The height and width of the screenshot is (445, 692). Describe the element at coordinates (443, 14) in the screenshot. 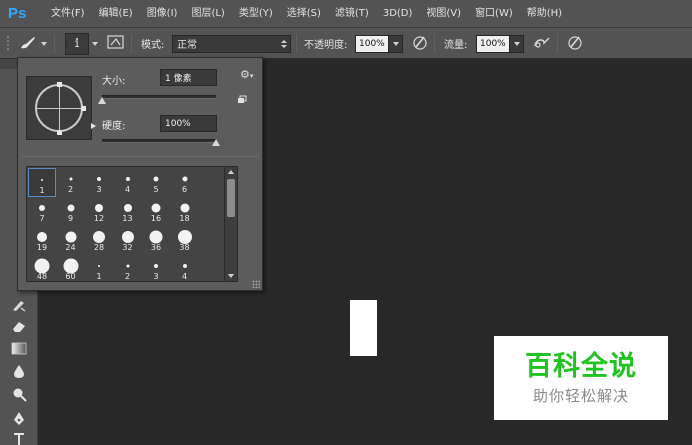

I see `menu-view: 视图(V)` at that location.